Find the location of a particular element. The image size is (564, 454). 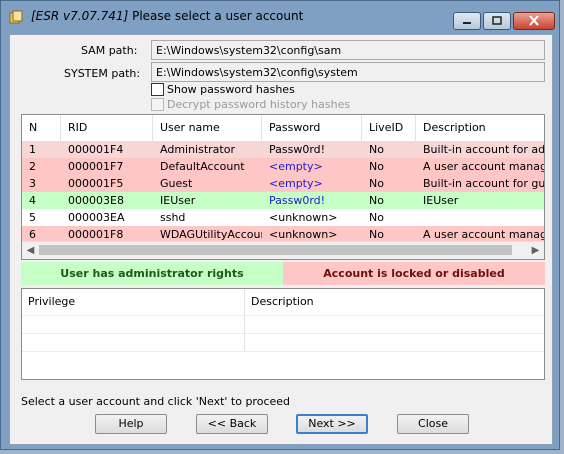

column-header-user-name: User name is located at coordinates (207, 128).